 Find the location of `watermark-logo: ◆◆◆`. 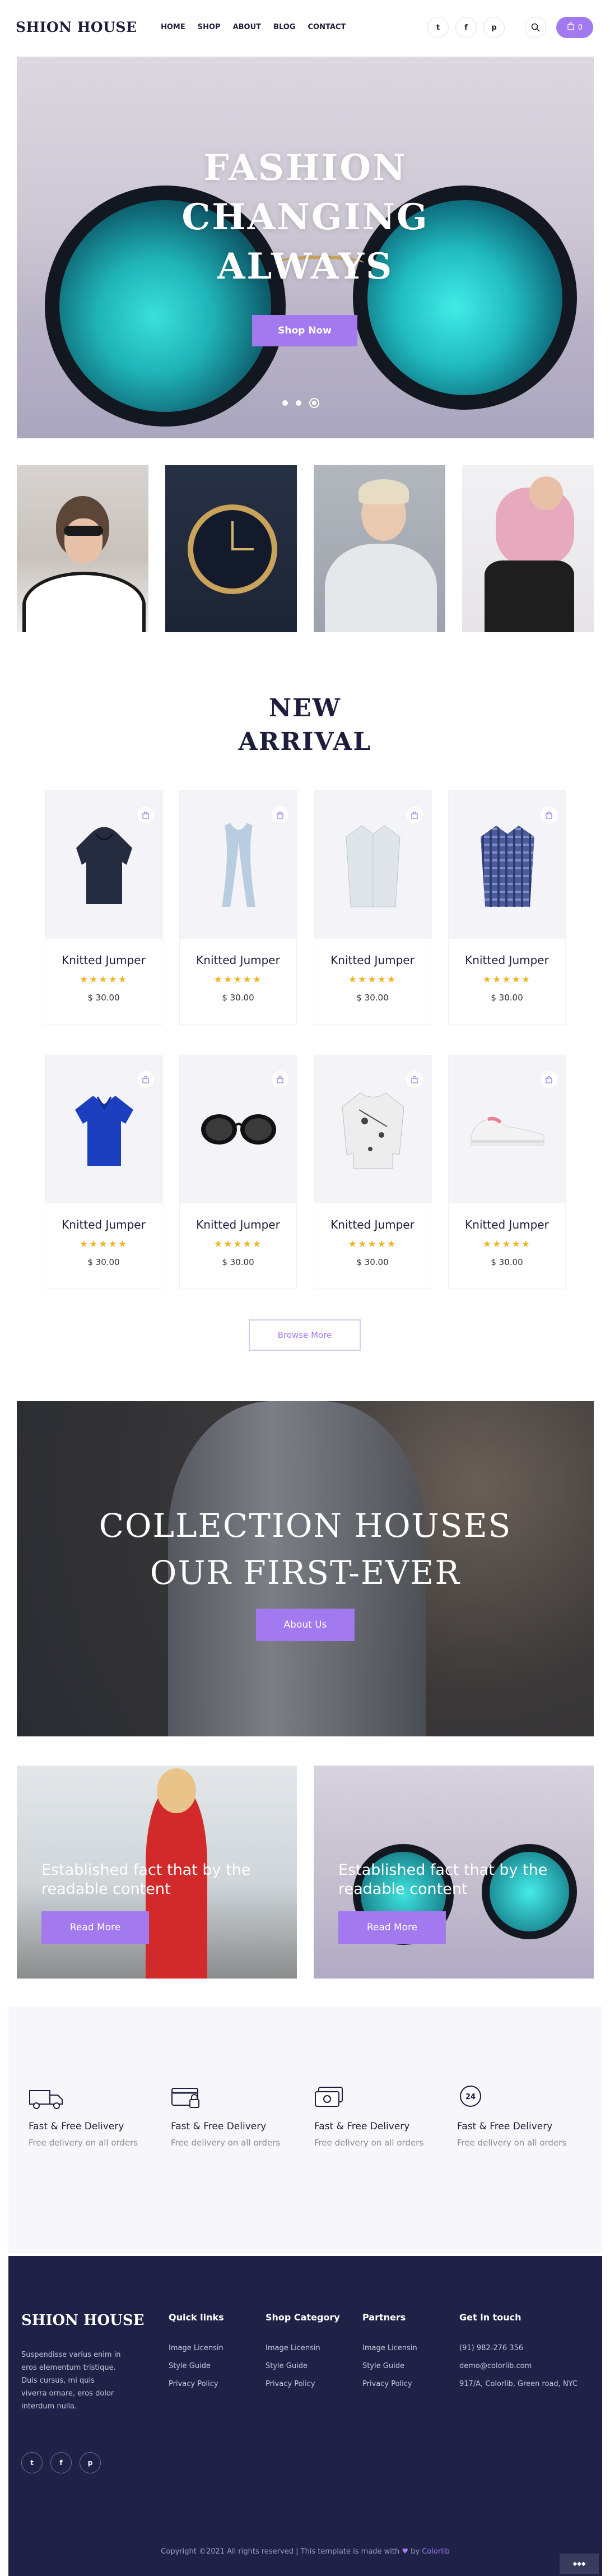

watermark-logo: ◆◆◆ is located at coordinates (579, 2564).